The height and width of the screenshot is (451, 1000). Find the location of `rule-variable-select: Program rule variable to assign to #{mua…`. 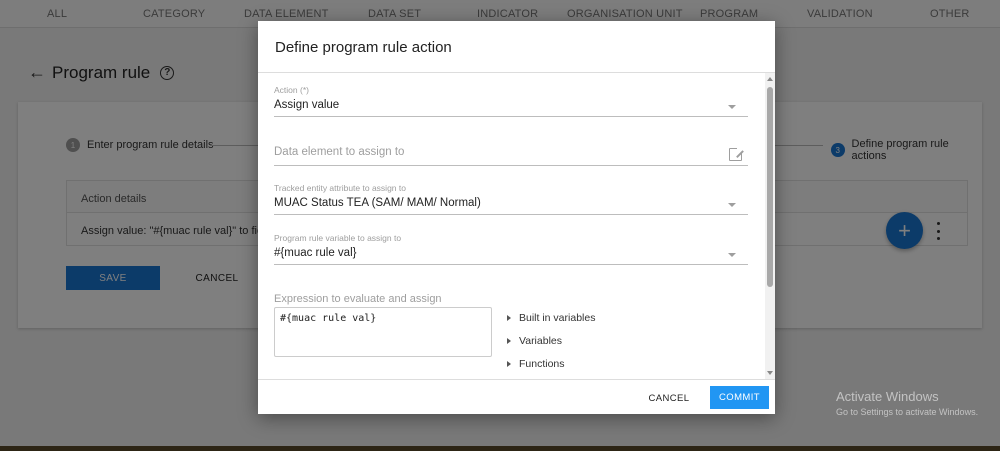

rule-variable-select: Program rule variable to assign to #{mua… is located at coordinates (511, 249).